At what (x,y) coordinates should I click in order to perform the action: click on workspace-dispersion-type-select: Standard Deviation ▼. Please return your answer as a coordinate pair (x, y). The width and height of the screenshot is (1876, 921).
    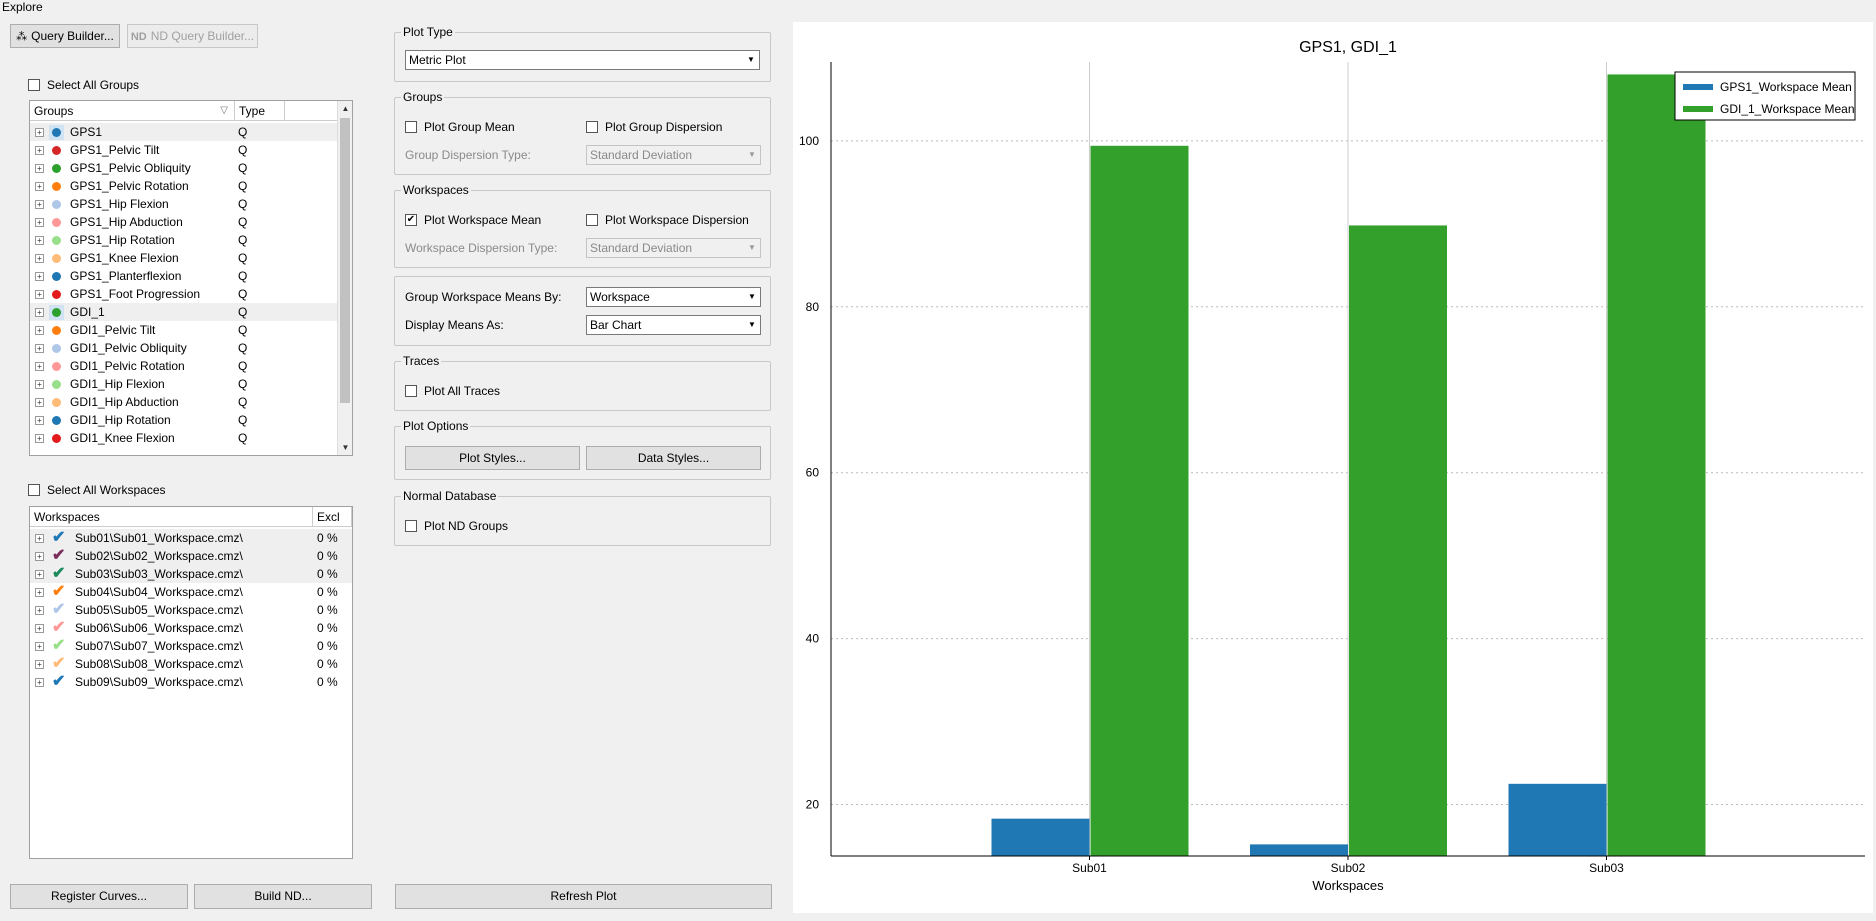
    Looking at the image, I should click on (673, 248).